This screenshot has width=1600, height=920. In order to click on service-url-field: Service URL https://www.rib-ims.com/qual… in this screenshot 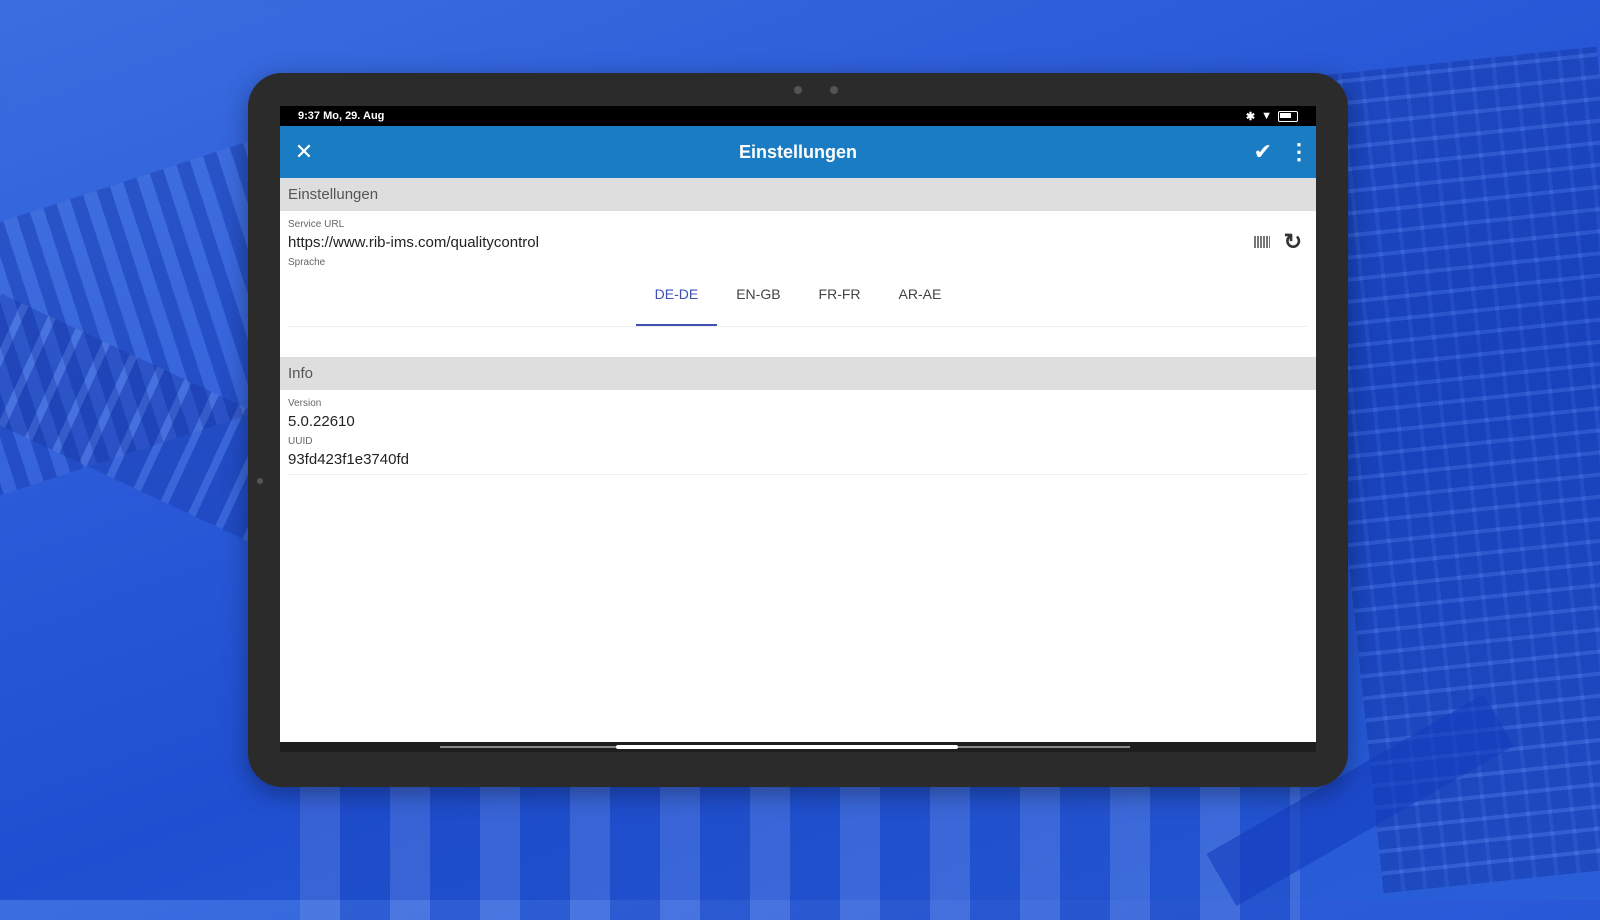, I will do `click(798, 234)`.